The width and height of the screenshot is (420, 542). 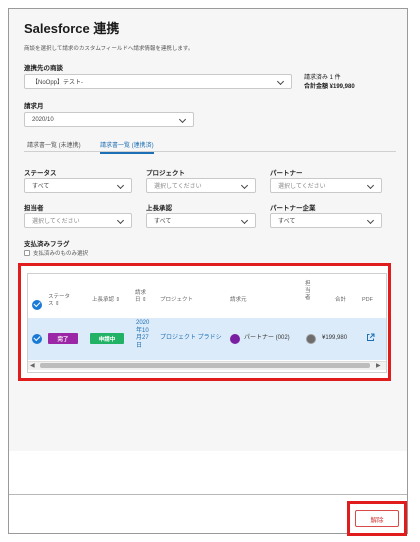 I want to click on status-filter-value: すべて, so click(x=41, y=187).